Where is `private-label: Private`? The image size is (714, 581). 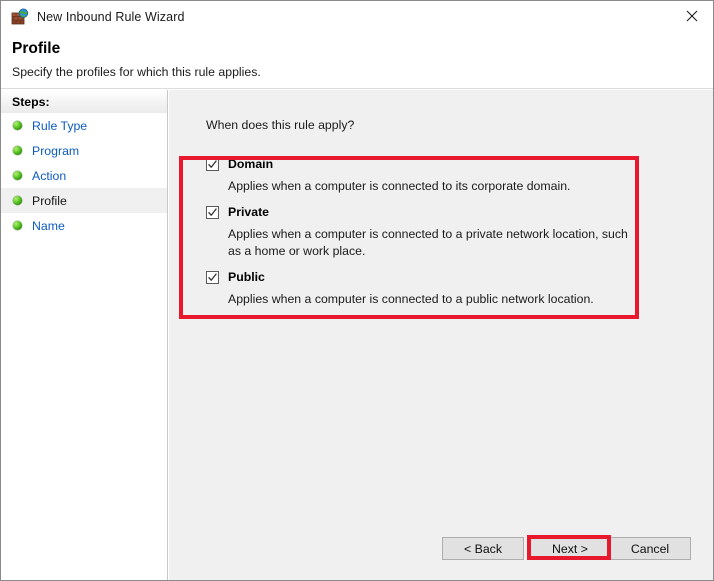 private-label: Private is located at coordinates (249, 212).